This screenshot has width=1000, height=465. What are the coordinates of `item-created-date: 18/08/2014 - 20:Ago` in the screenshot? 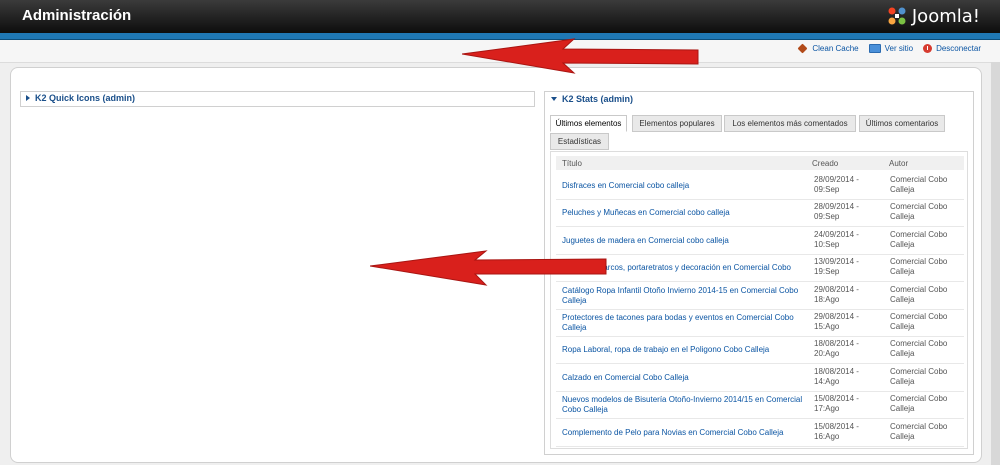 It's located at (836, 349).